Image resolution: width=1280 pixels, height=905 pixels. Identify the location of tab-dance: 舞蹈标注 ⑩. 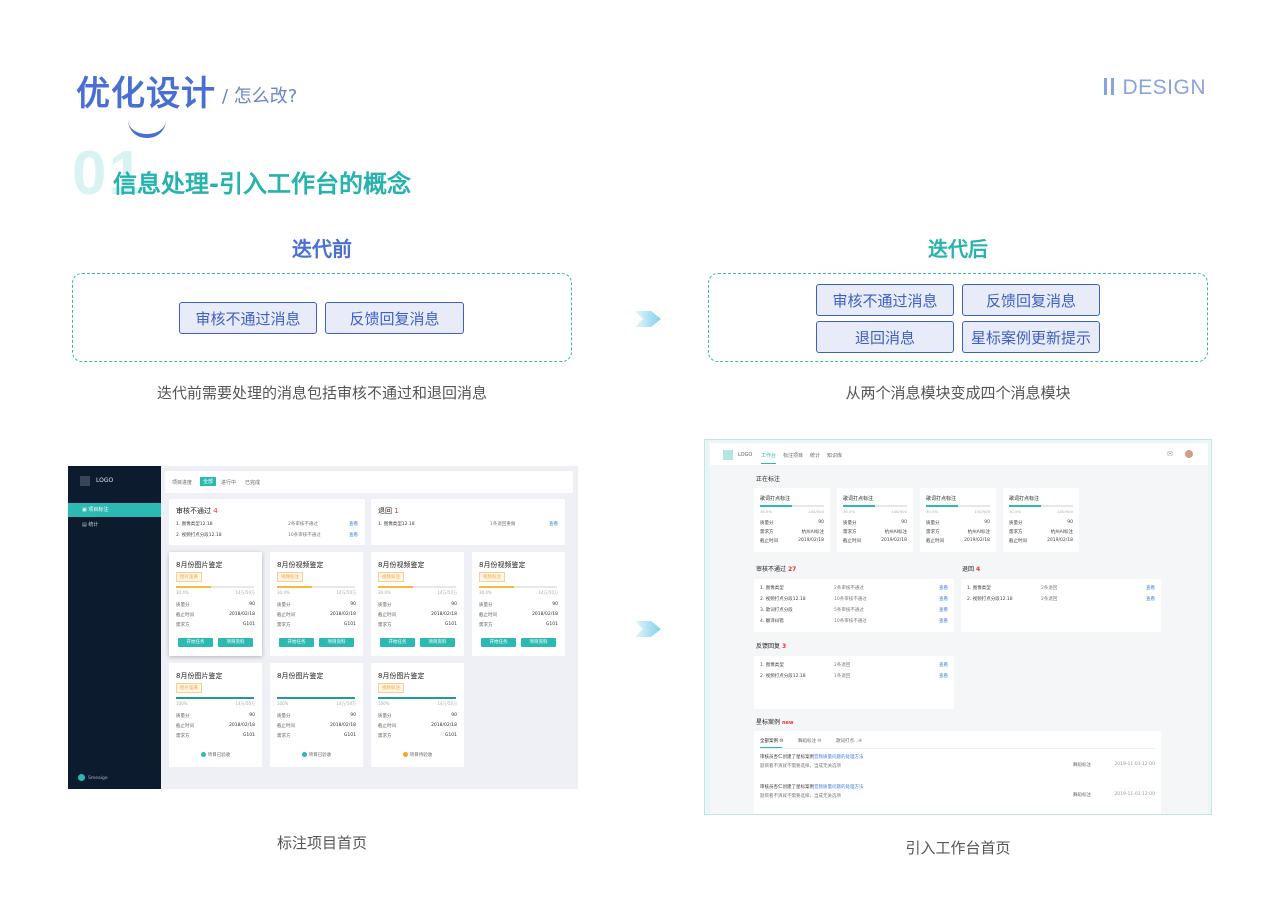
(809, 741).